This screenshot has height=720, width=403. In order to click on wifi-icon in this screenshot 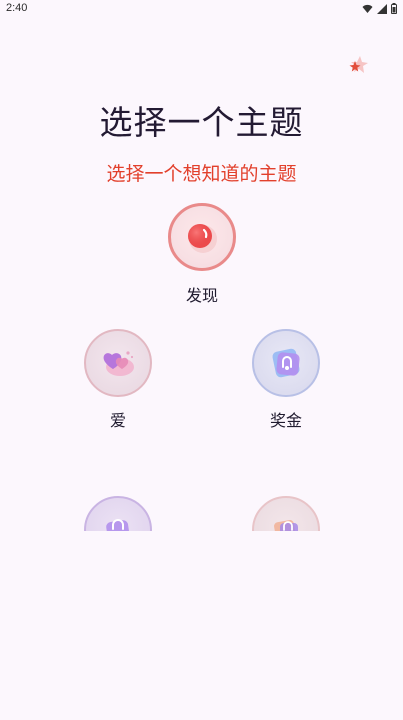, I will do `click(367, 8)`.